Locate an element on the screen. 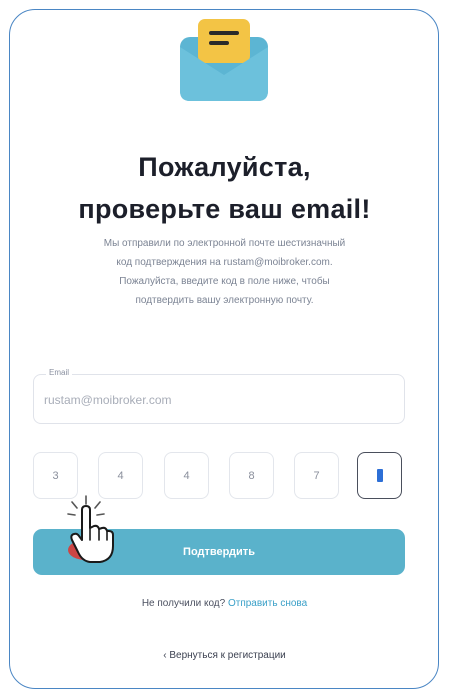 This screenshot has width=449, height=689. code-digit-5-value: 7 is located at coordinates (316, 475).